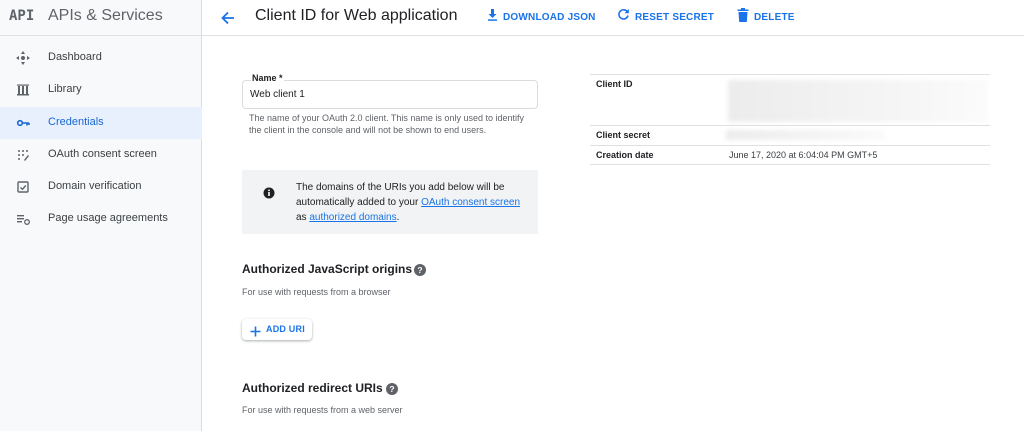  I want to click on name-input, so click(390, 94).